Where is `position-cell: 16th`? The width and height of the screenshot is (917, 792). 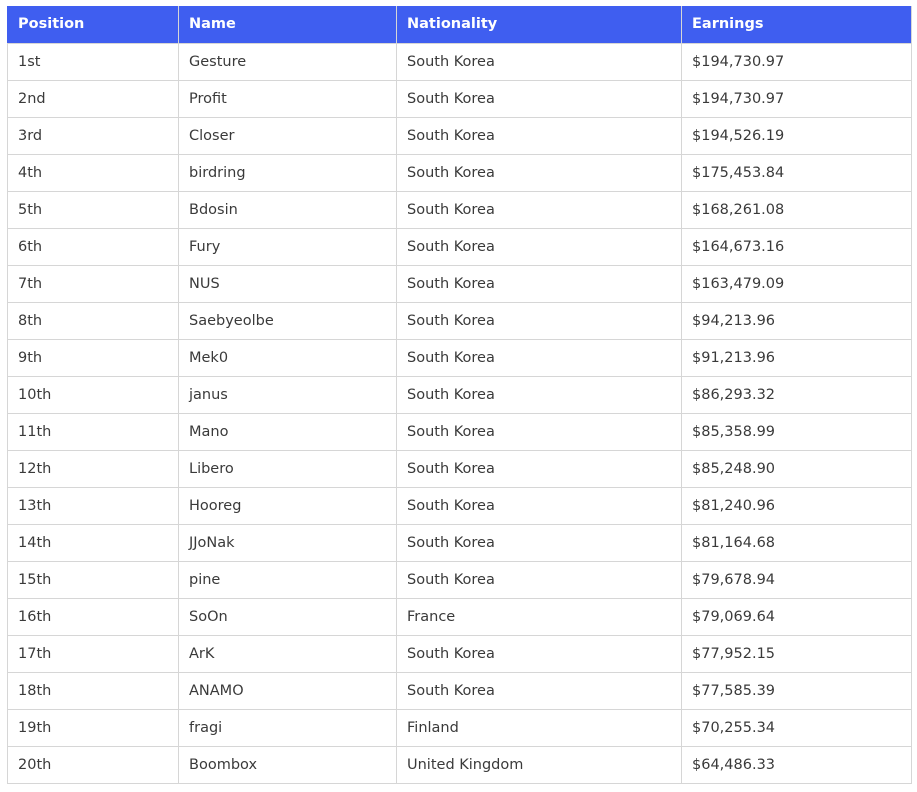 position-cell: 16th is located at coordinates (93, 616).